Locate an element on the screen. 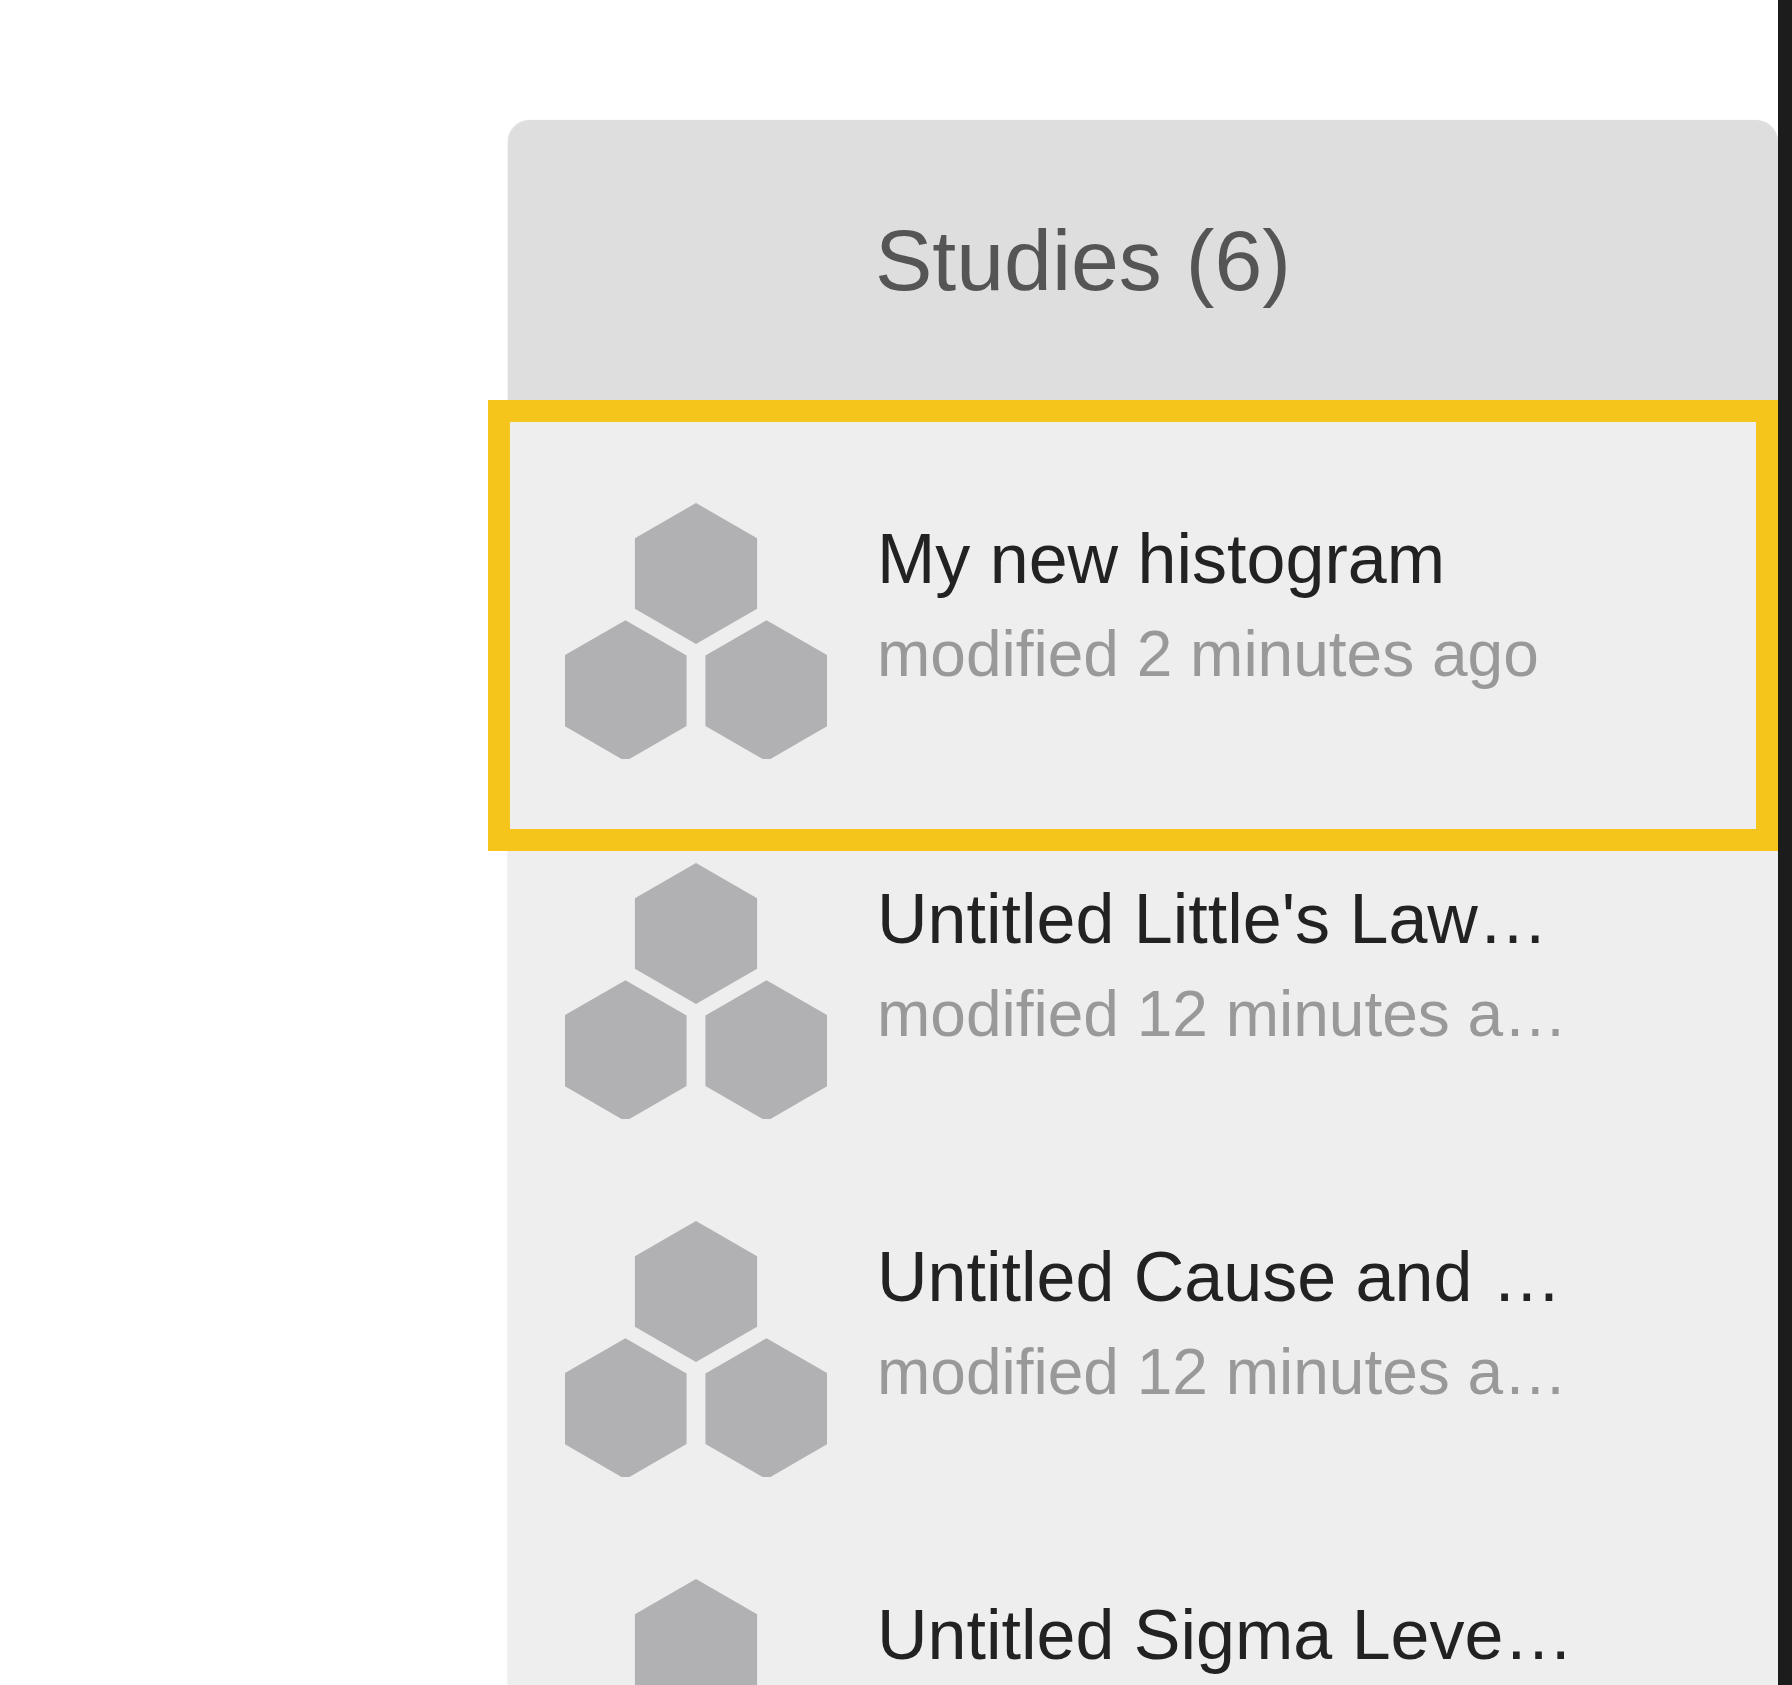 The image size is (1792, 1685). study-modified-time: modified 2 minutes ago is located at coordinates (1208, 654).